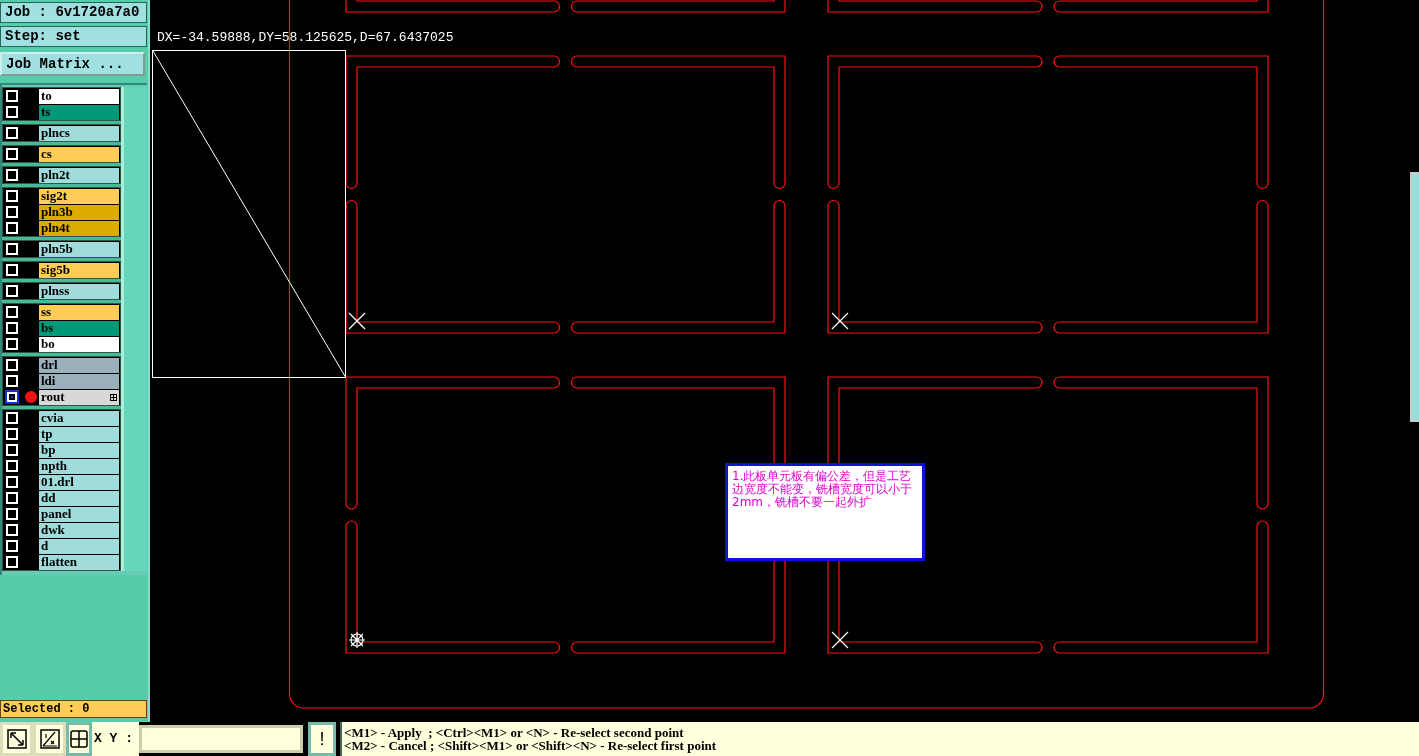 This screenshot has height=756, width=1419. I want to click on zoom-extent-button, so click(16, 739).